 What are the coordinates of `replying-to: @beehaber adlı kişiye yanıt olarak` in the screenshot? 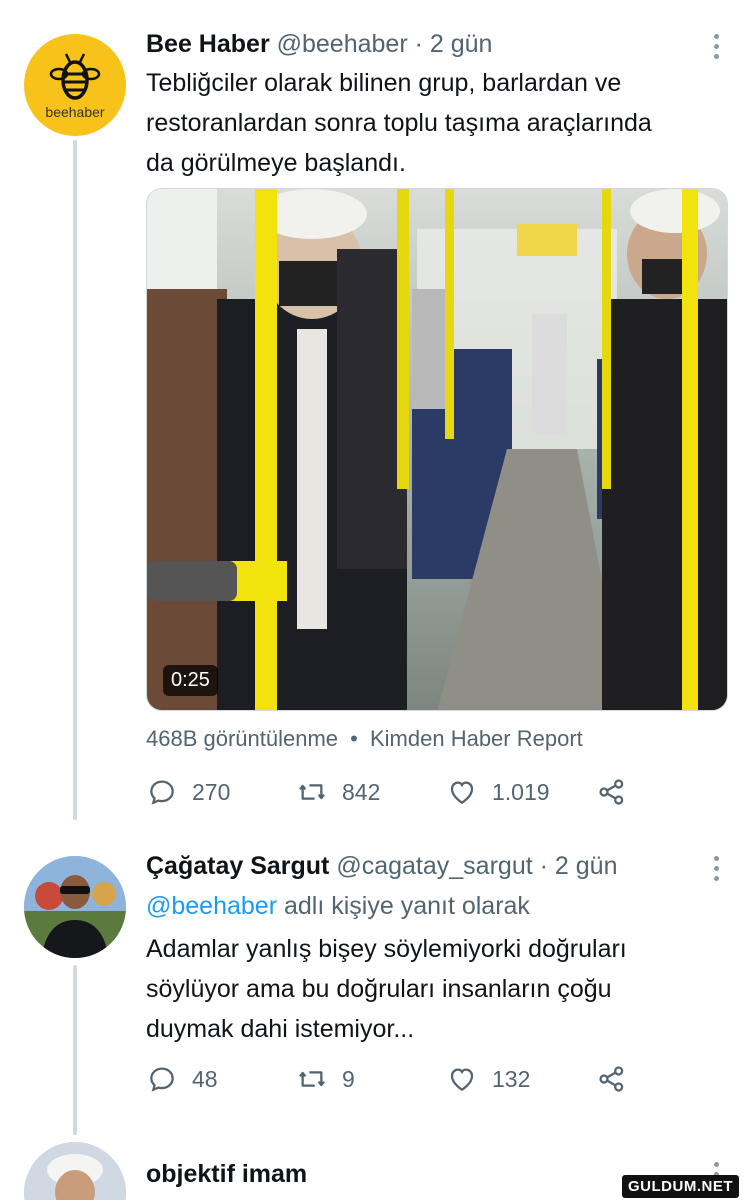 It's located at (338, 906).